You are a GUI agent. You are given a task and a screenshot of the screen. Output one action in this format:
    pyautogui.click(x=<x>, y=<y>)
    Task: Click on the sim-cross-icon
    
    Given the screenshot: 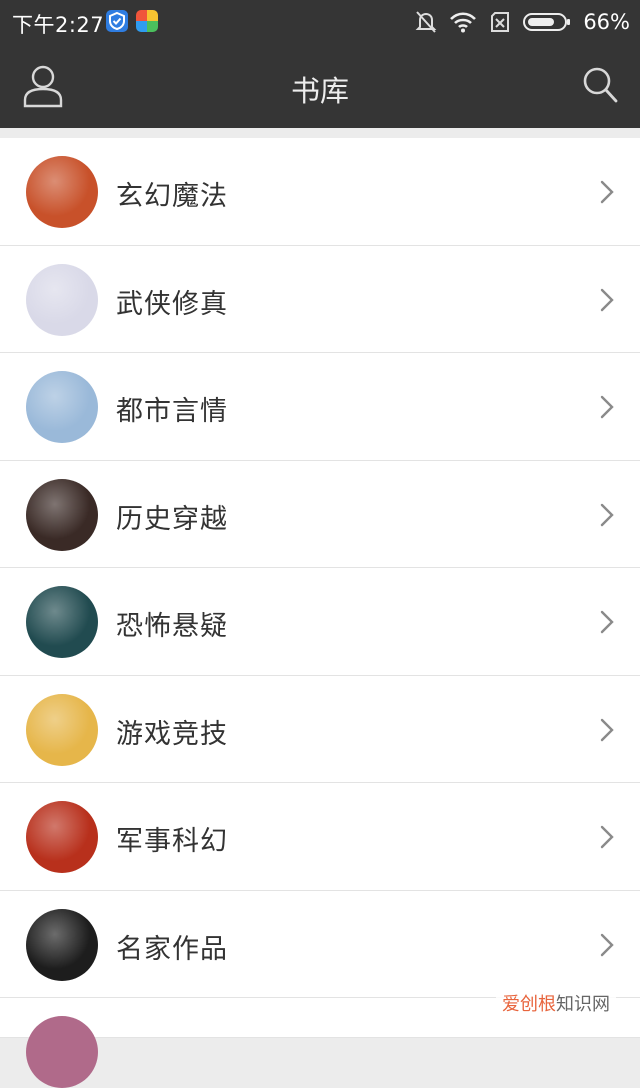 What is the action you would take?
    pyautogui.click(x=500, y=22)
    